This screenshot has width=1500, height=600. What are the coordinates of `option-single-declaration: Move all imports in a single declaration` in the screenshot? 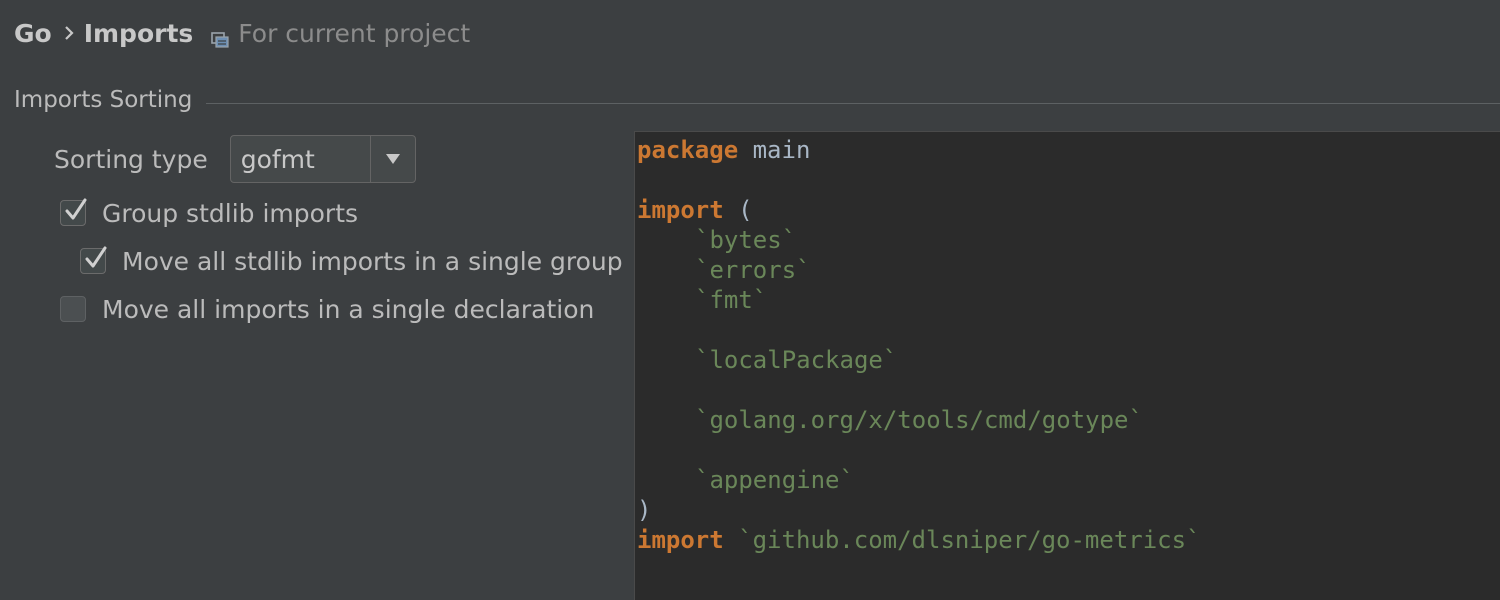 It's located at (327, 309).